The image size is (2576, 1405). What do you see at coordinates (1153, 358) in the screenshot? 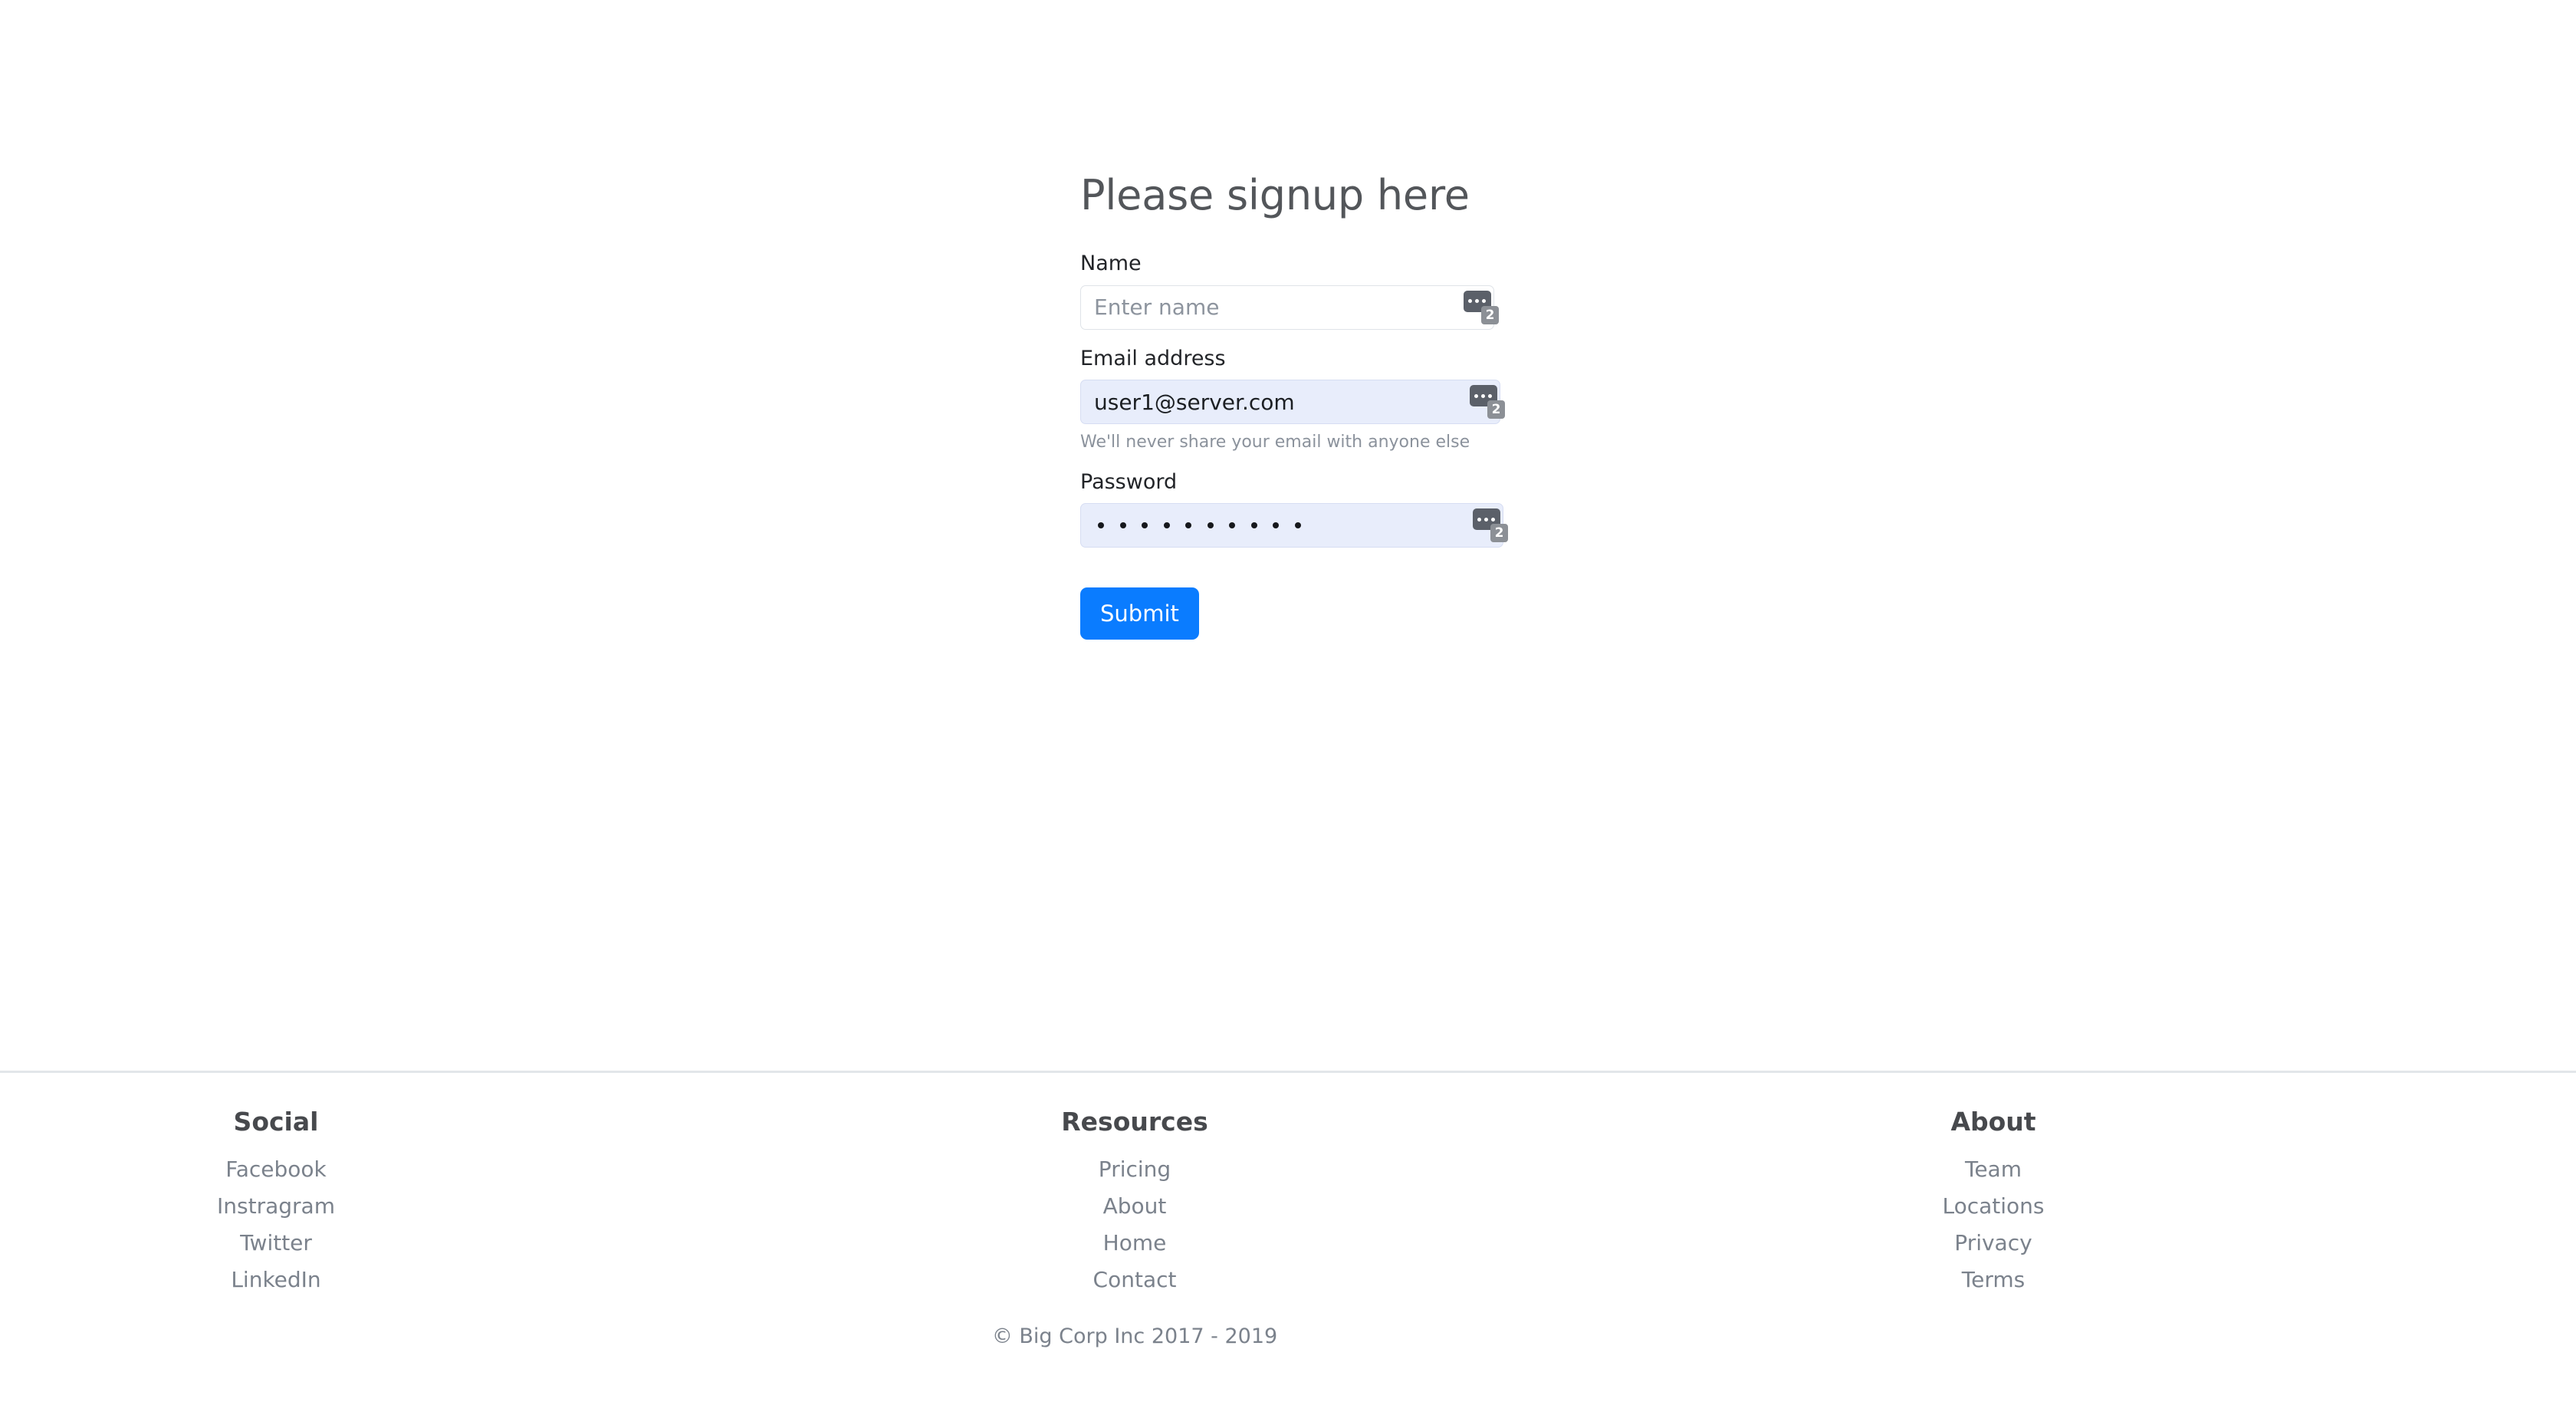
I see `email-label: Email address` at bounding box center [1153, 358].